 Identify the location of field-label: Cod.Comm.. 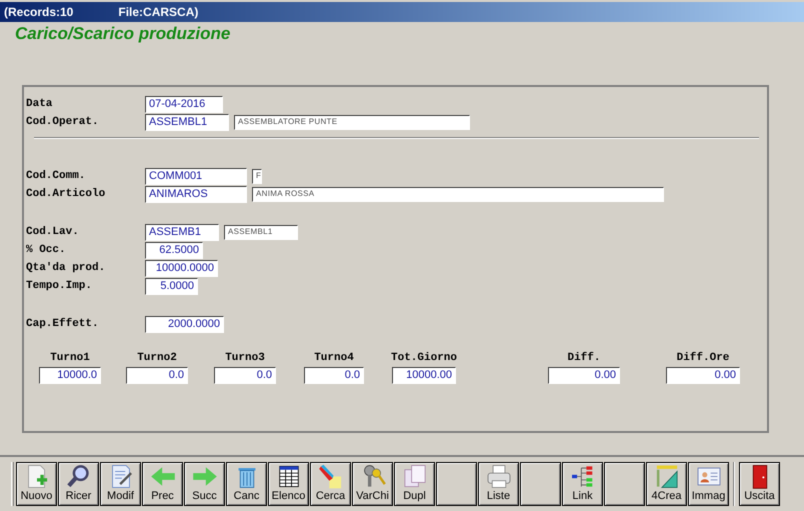
(56, 176).